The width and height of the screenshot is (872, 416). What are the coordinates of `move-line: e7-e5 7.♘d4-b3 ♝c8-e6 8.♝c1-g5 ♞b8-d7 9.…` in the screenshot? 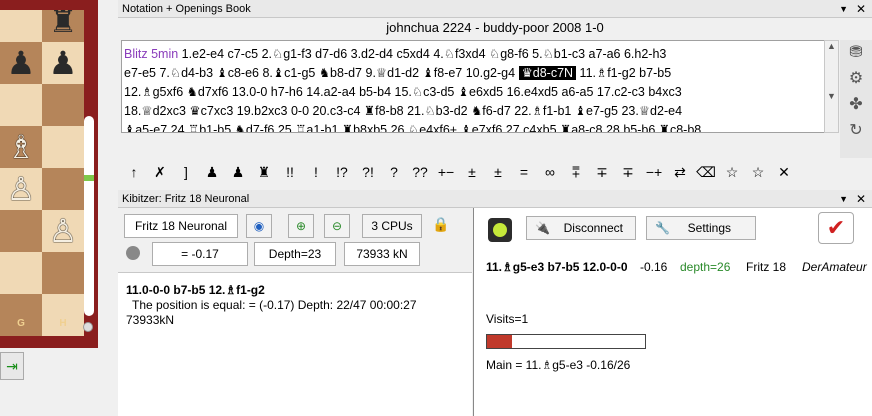 It's located at (474, 73).